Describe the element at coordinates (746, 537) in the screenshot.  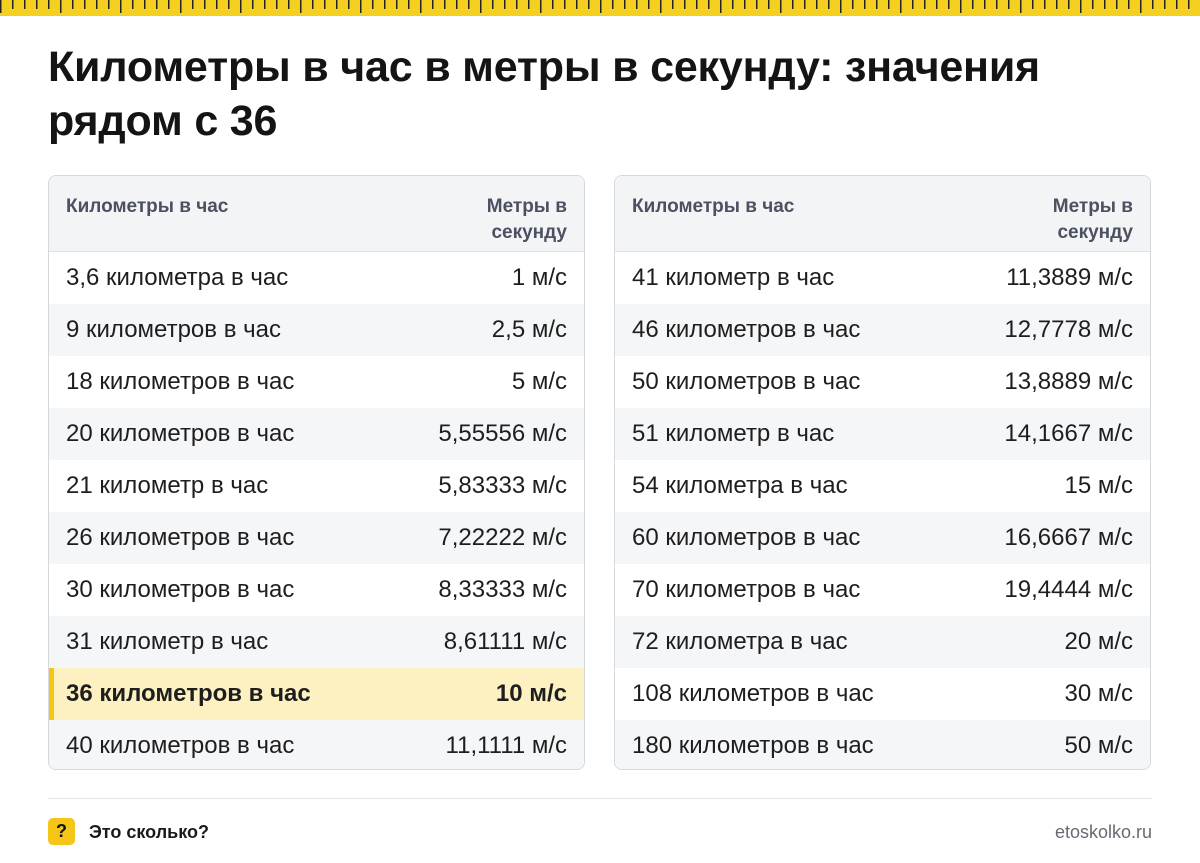
I see `cell-kmh: 60 километров в час` at that location.